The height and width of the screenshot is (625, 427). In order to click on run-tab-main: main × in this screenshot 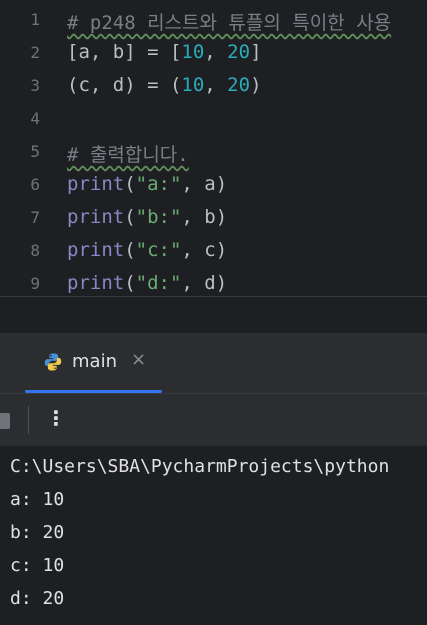, I will do `click(93, 363)`.